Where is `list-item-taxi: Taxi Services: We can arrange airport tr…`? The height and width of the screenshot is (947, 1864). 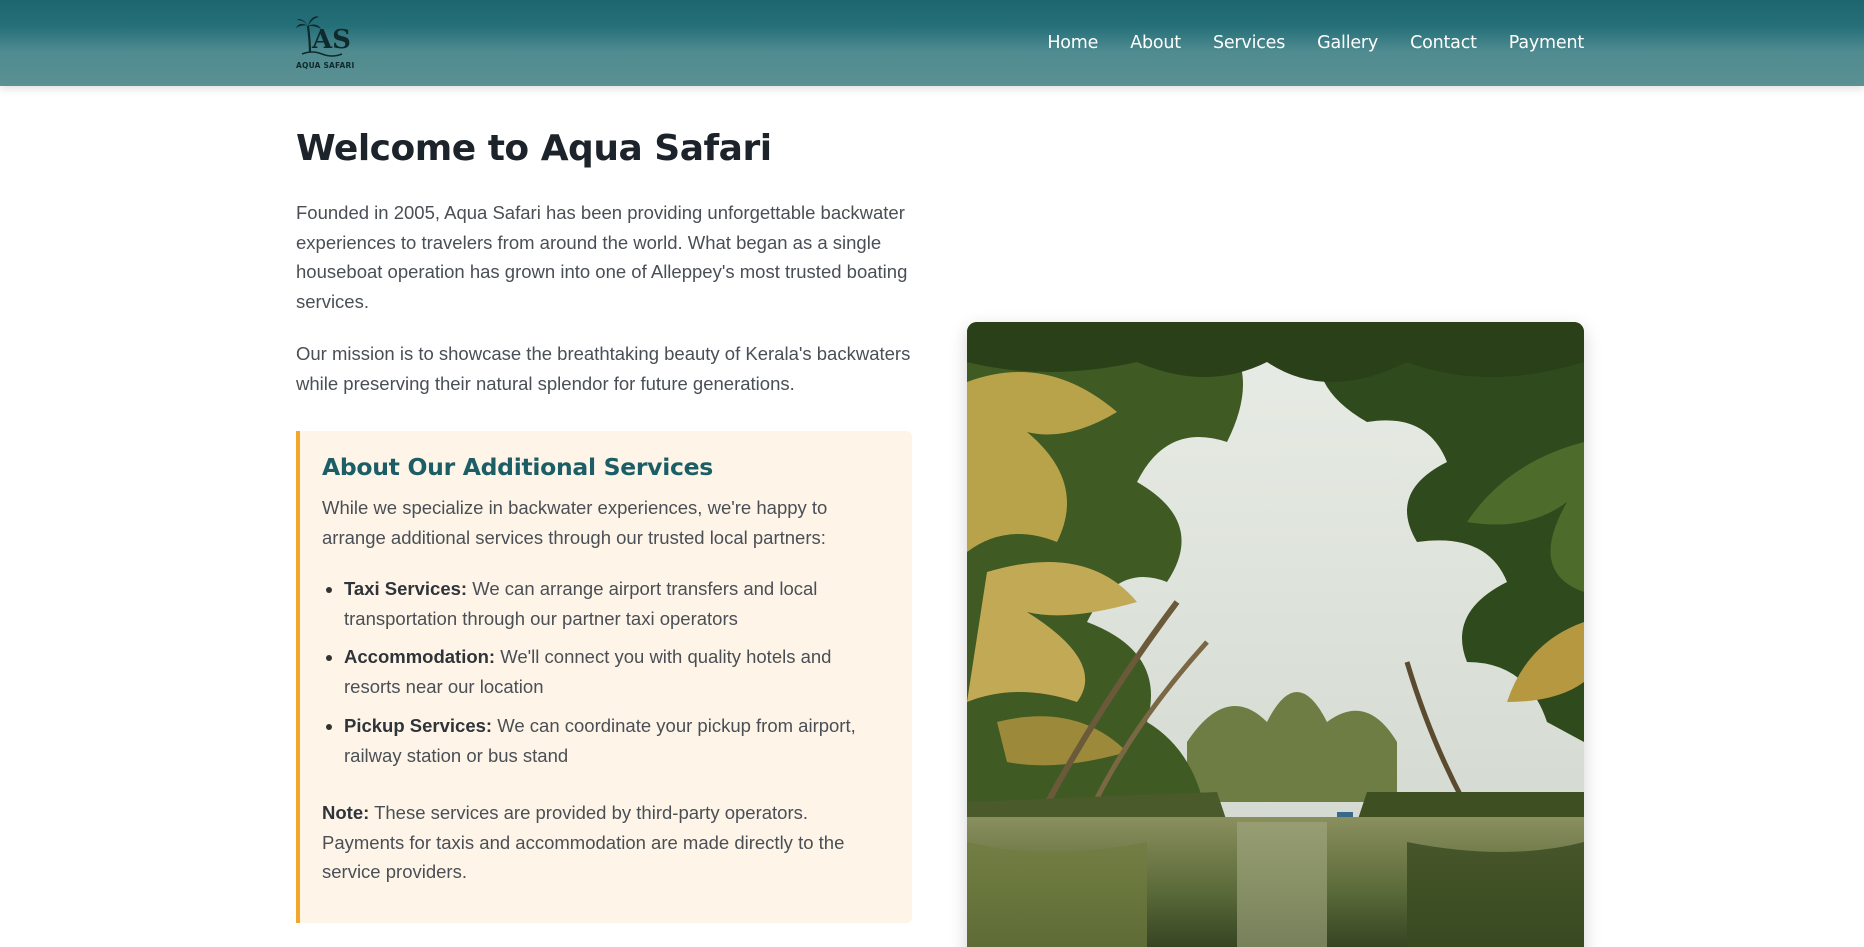
list-item-taxi: Taxi Services: We can arrange airport tr… is located at coordinates (605, 603).